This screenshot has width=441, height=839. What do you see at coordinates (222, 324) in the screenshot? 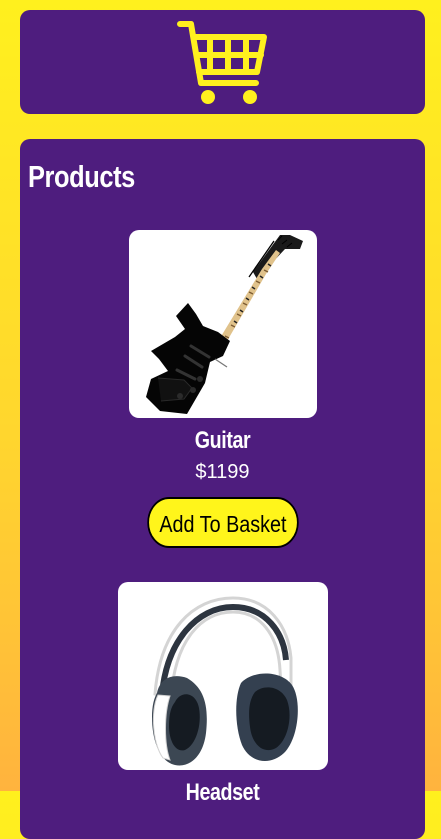
I see `electric-guitar-image` at bounding box center [222, 324].